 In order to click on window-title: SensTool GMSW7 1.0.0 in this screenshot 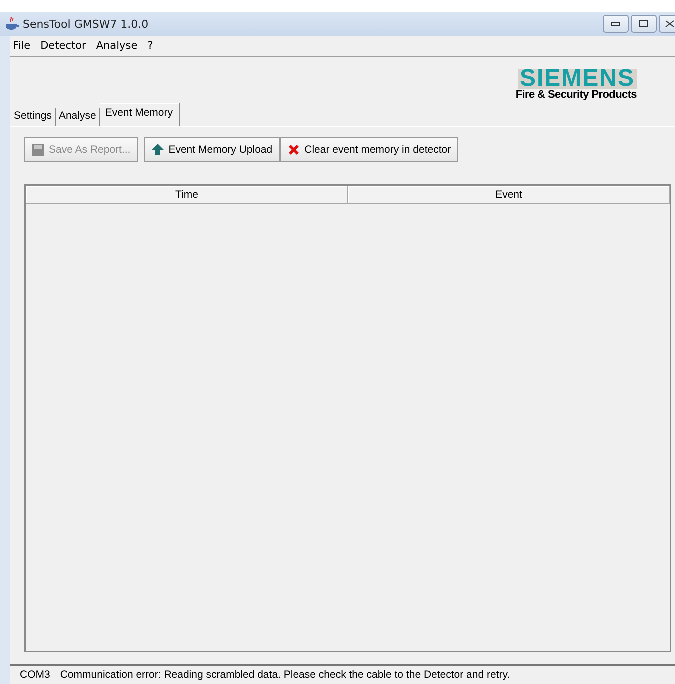, I will do `click(86, 24)`.